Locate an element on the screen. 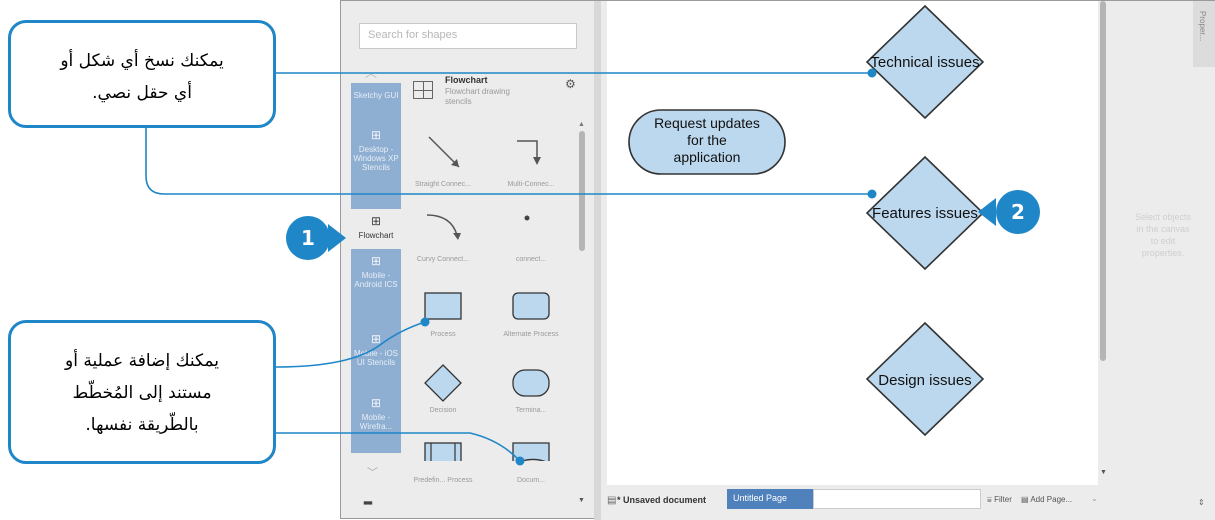 Image resolution: width=1215 pixels, height=520 pixels. callout-line: أي حقل نصي. is located at coordinates (142, 93).